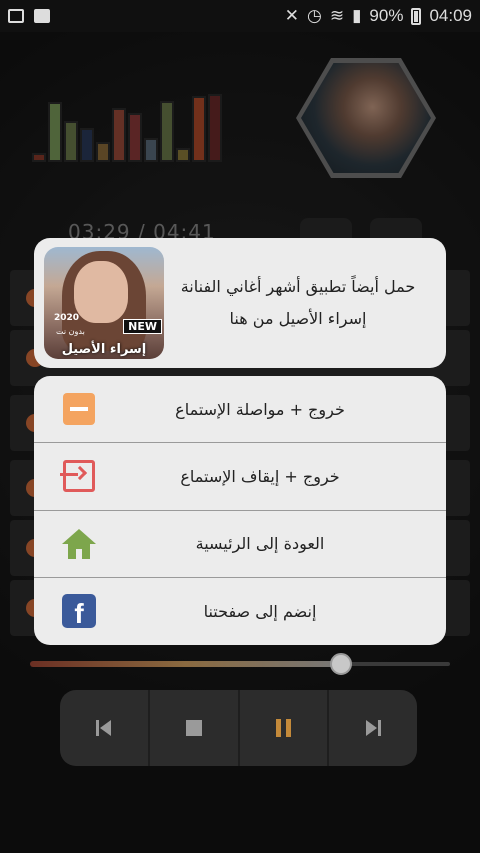 The image size is (480, 853). I want to click on battery-percent: 90%, so click(386, 15).